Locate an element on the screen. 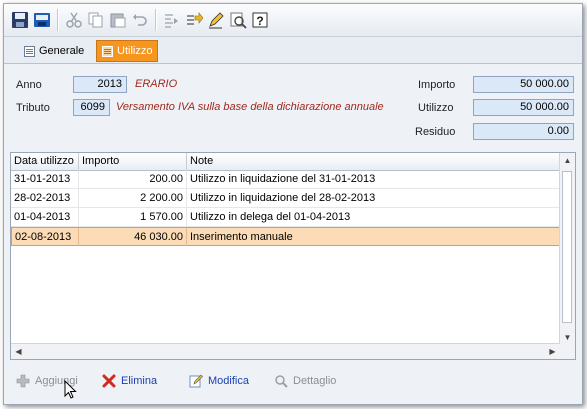 The width and height of the screenshot is (587, 409). edit-pencil-icon is located at coordinates (196, 381).